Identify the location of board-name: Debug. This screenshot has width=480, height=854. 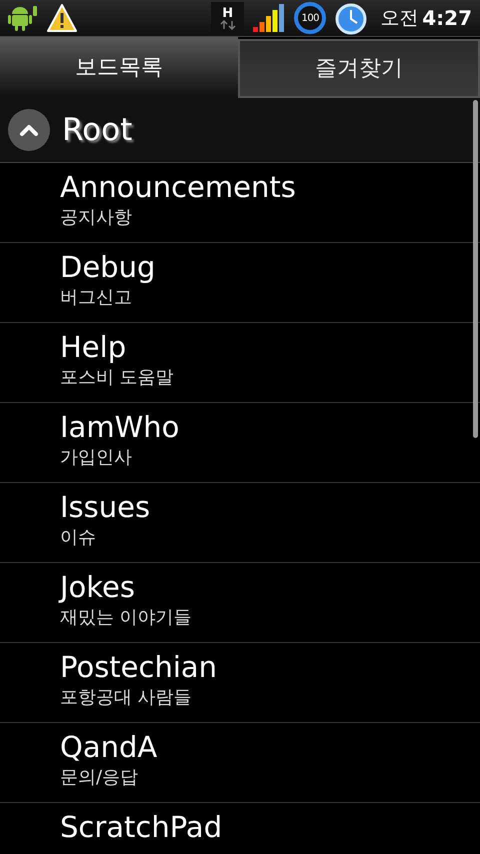
(108, 267).